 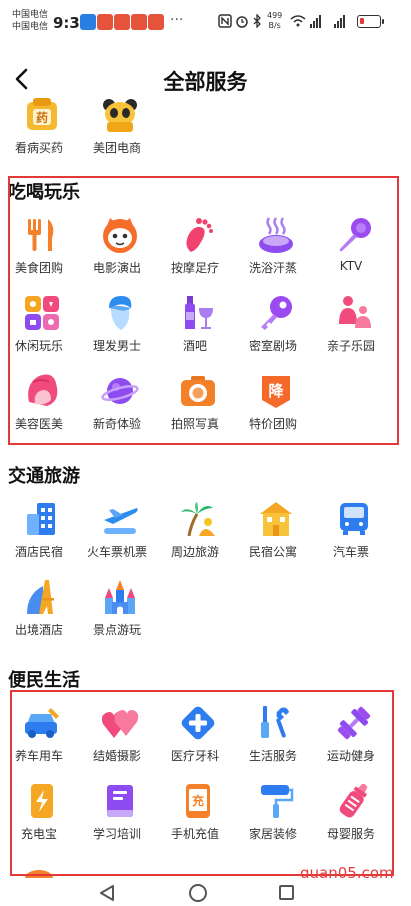 What do you see at coordinates (350, 346) in the screenshot?
I see `service-label: 亲子乐园` at bounding box center [350, 346].